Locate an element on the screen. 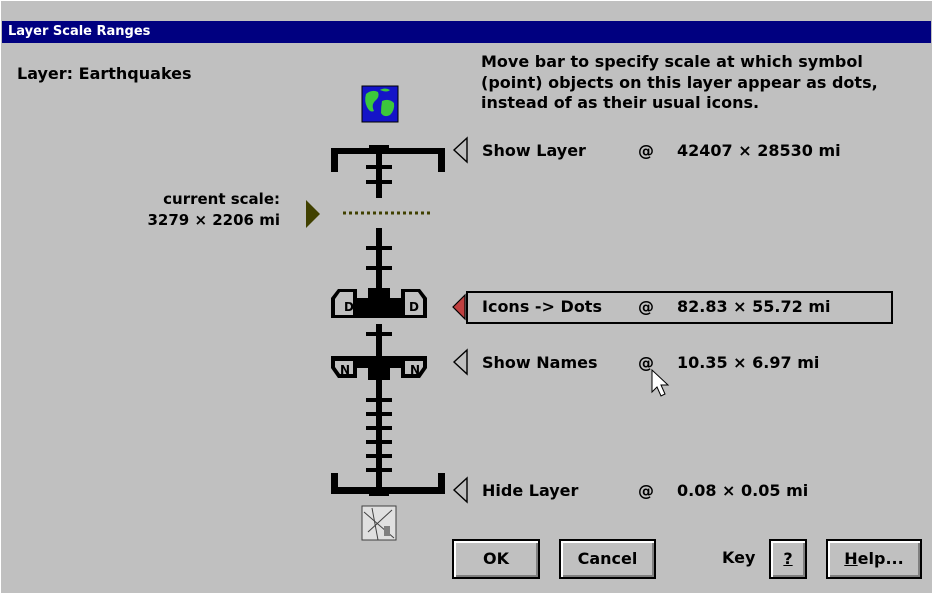 The width and height of the screenshot is (932, 593). show-layer-pointer is located at coordinates (460, 150).